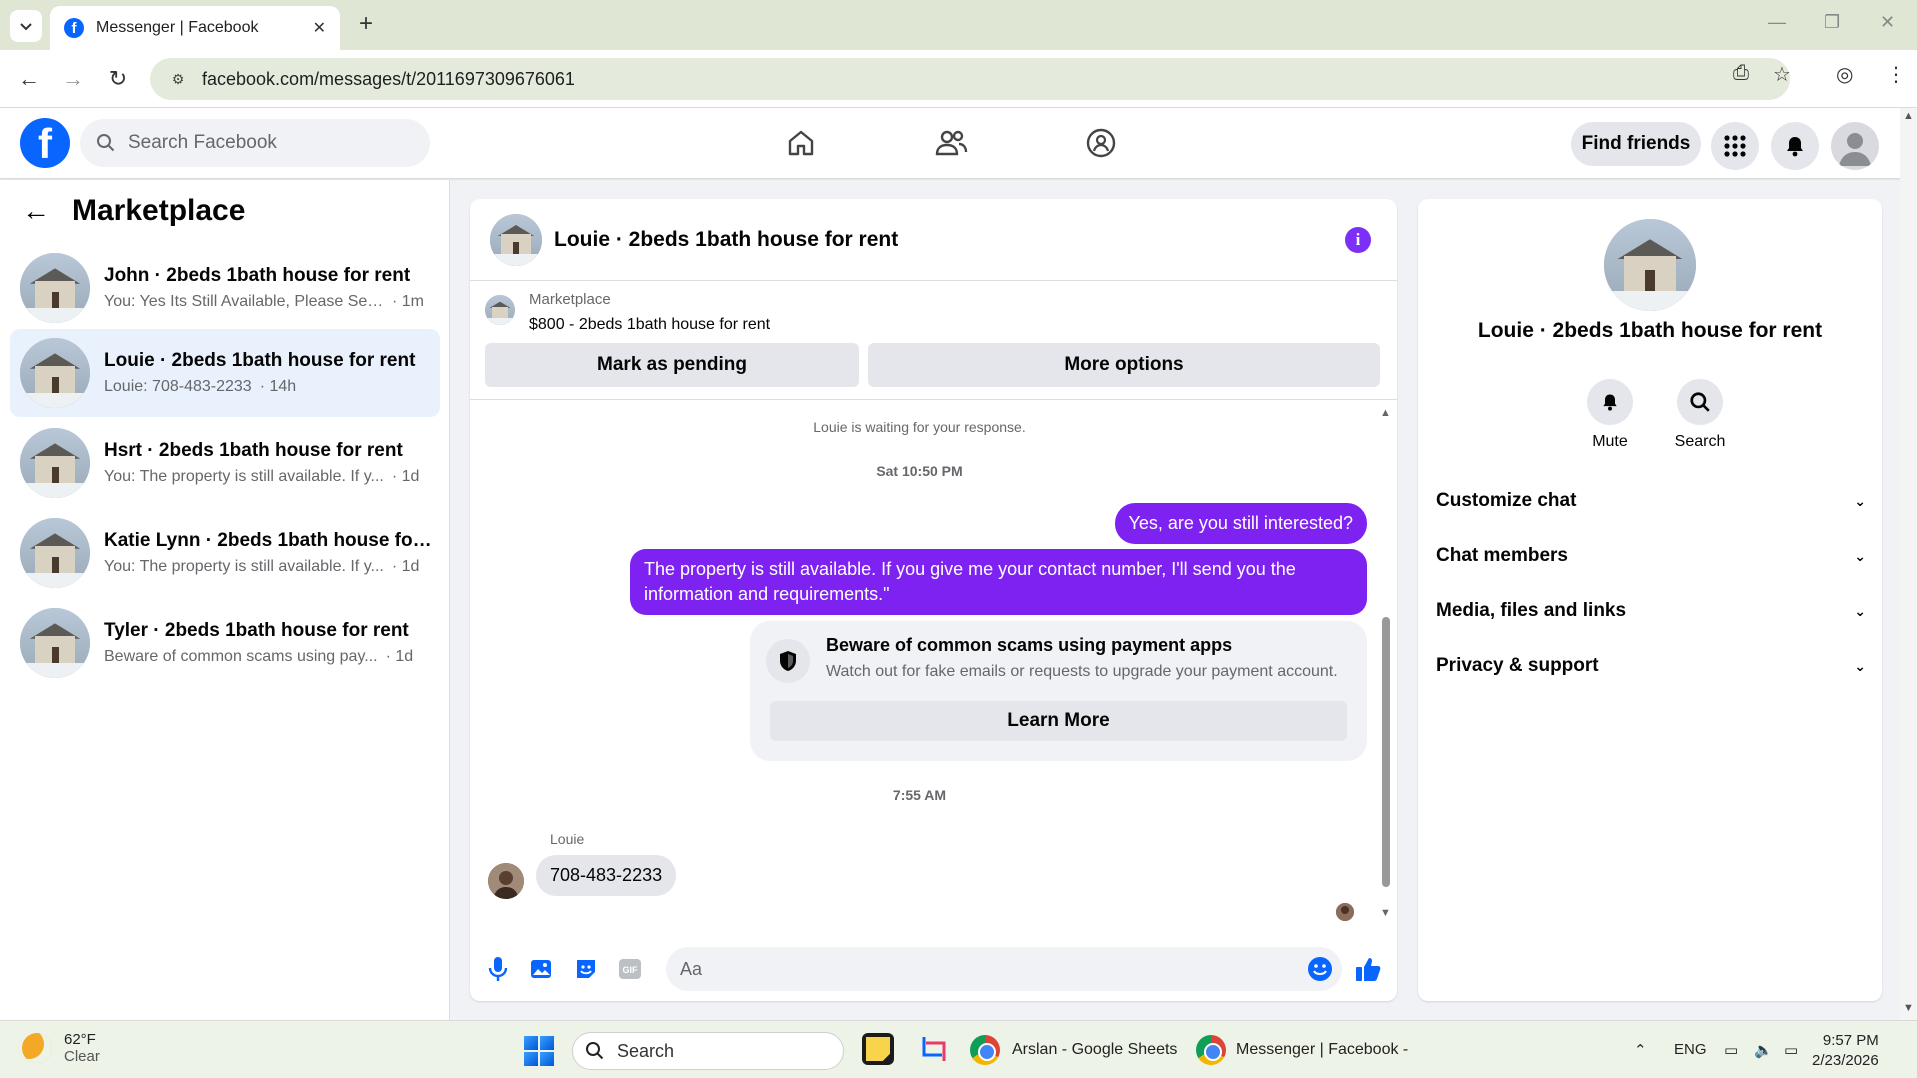  I want to click on back-arrow-icon: ←, so click(36, 211).